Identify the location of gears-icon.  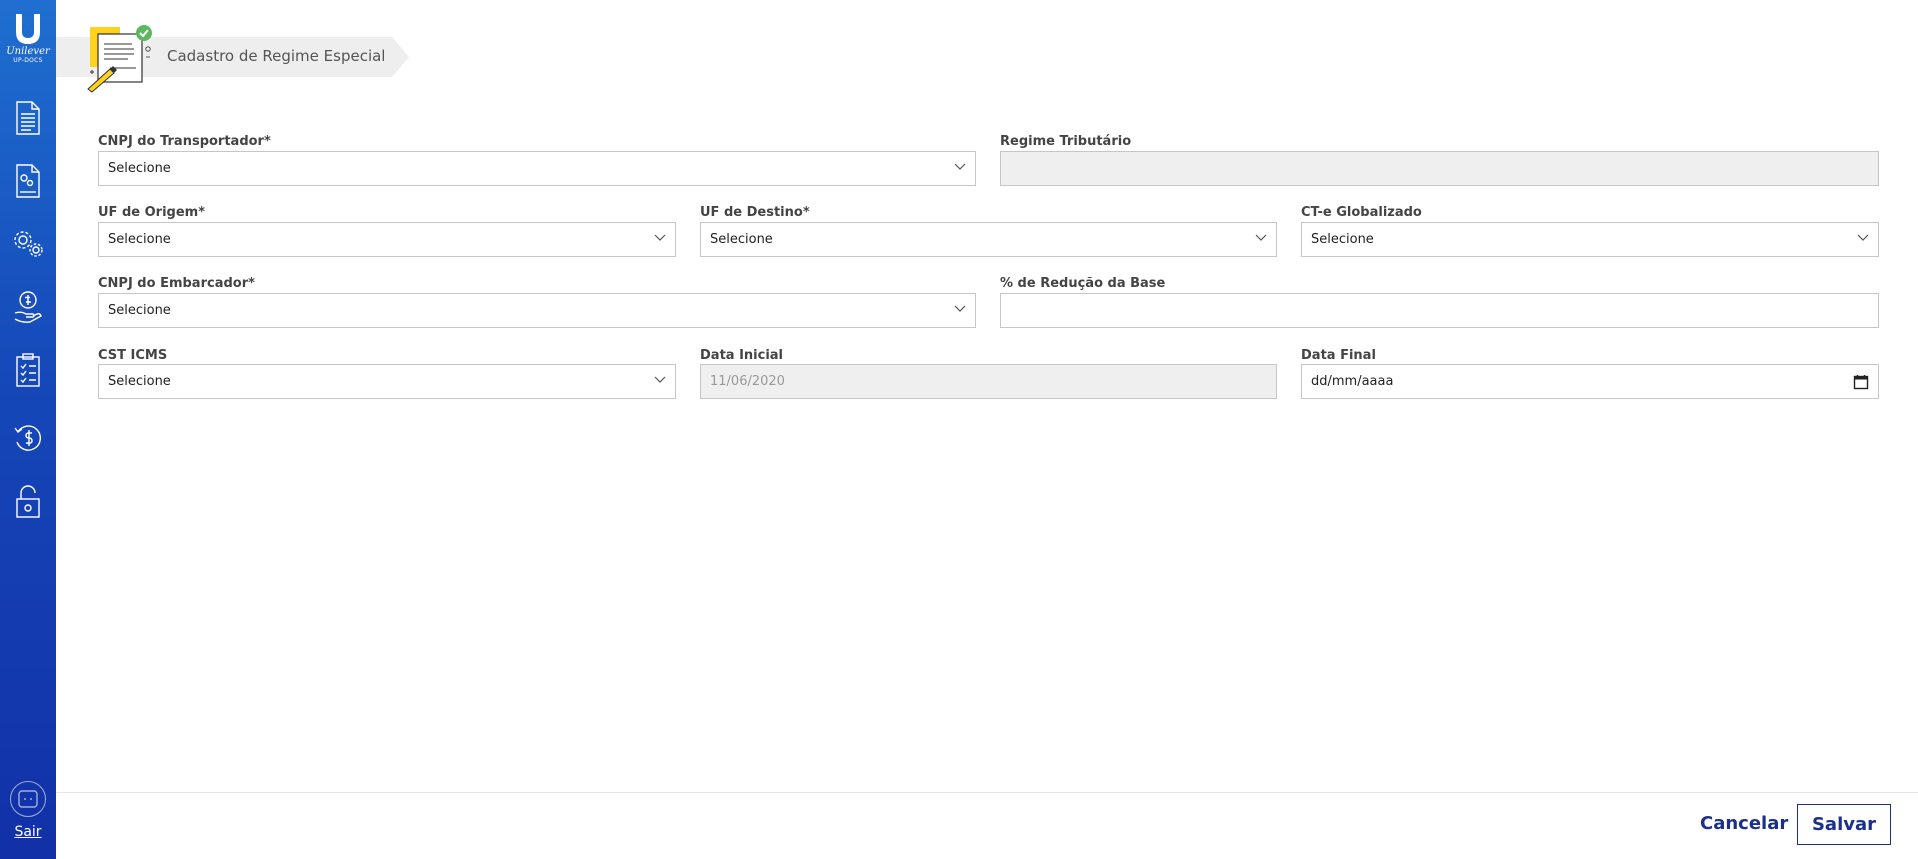
(28, 244).